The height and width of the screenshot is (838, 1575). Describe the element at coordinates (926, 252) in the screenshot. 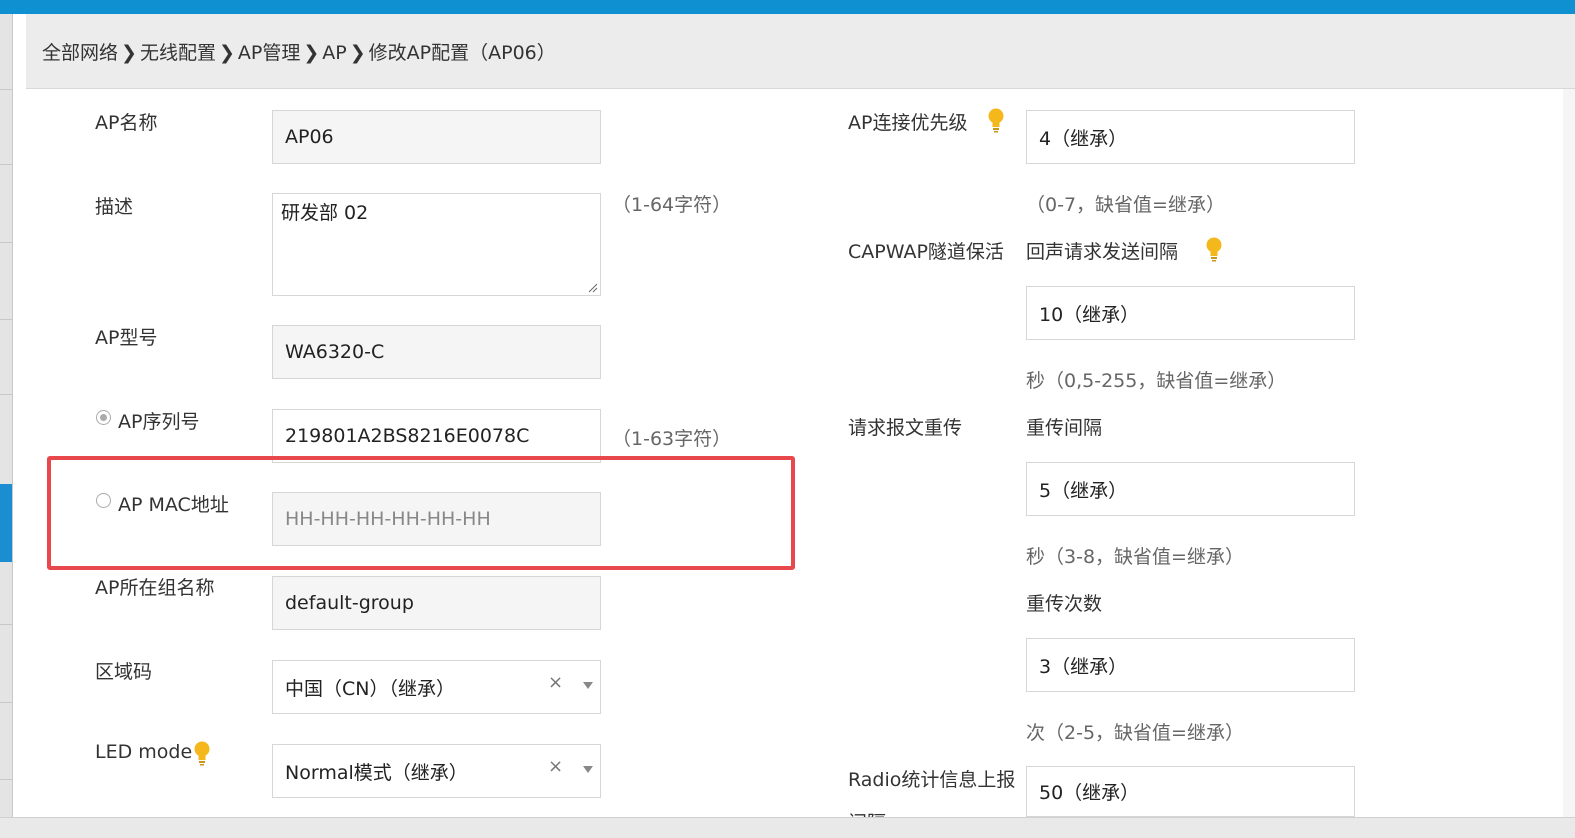

I see `capwap-label: CAPWAP隧道保活` at that location.